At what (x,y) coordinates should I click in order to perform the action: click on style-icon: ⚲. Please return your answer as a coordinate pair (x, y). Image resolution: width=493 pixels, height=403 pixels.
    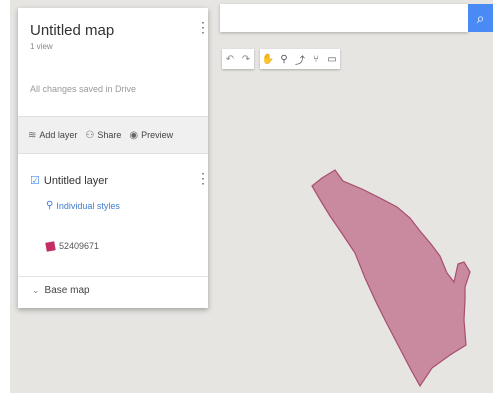
    Looking at the image, I should click on (50, 205).